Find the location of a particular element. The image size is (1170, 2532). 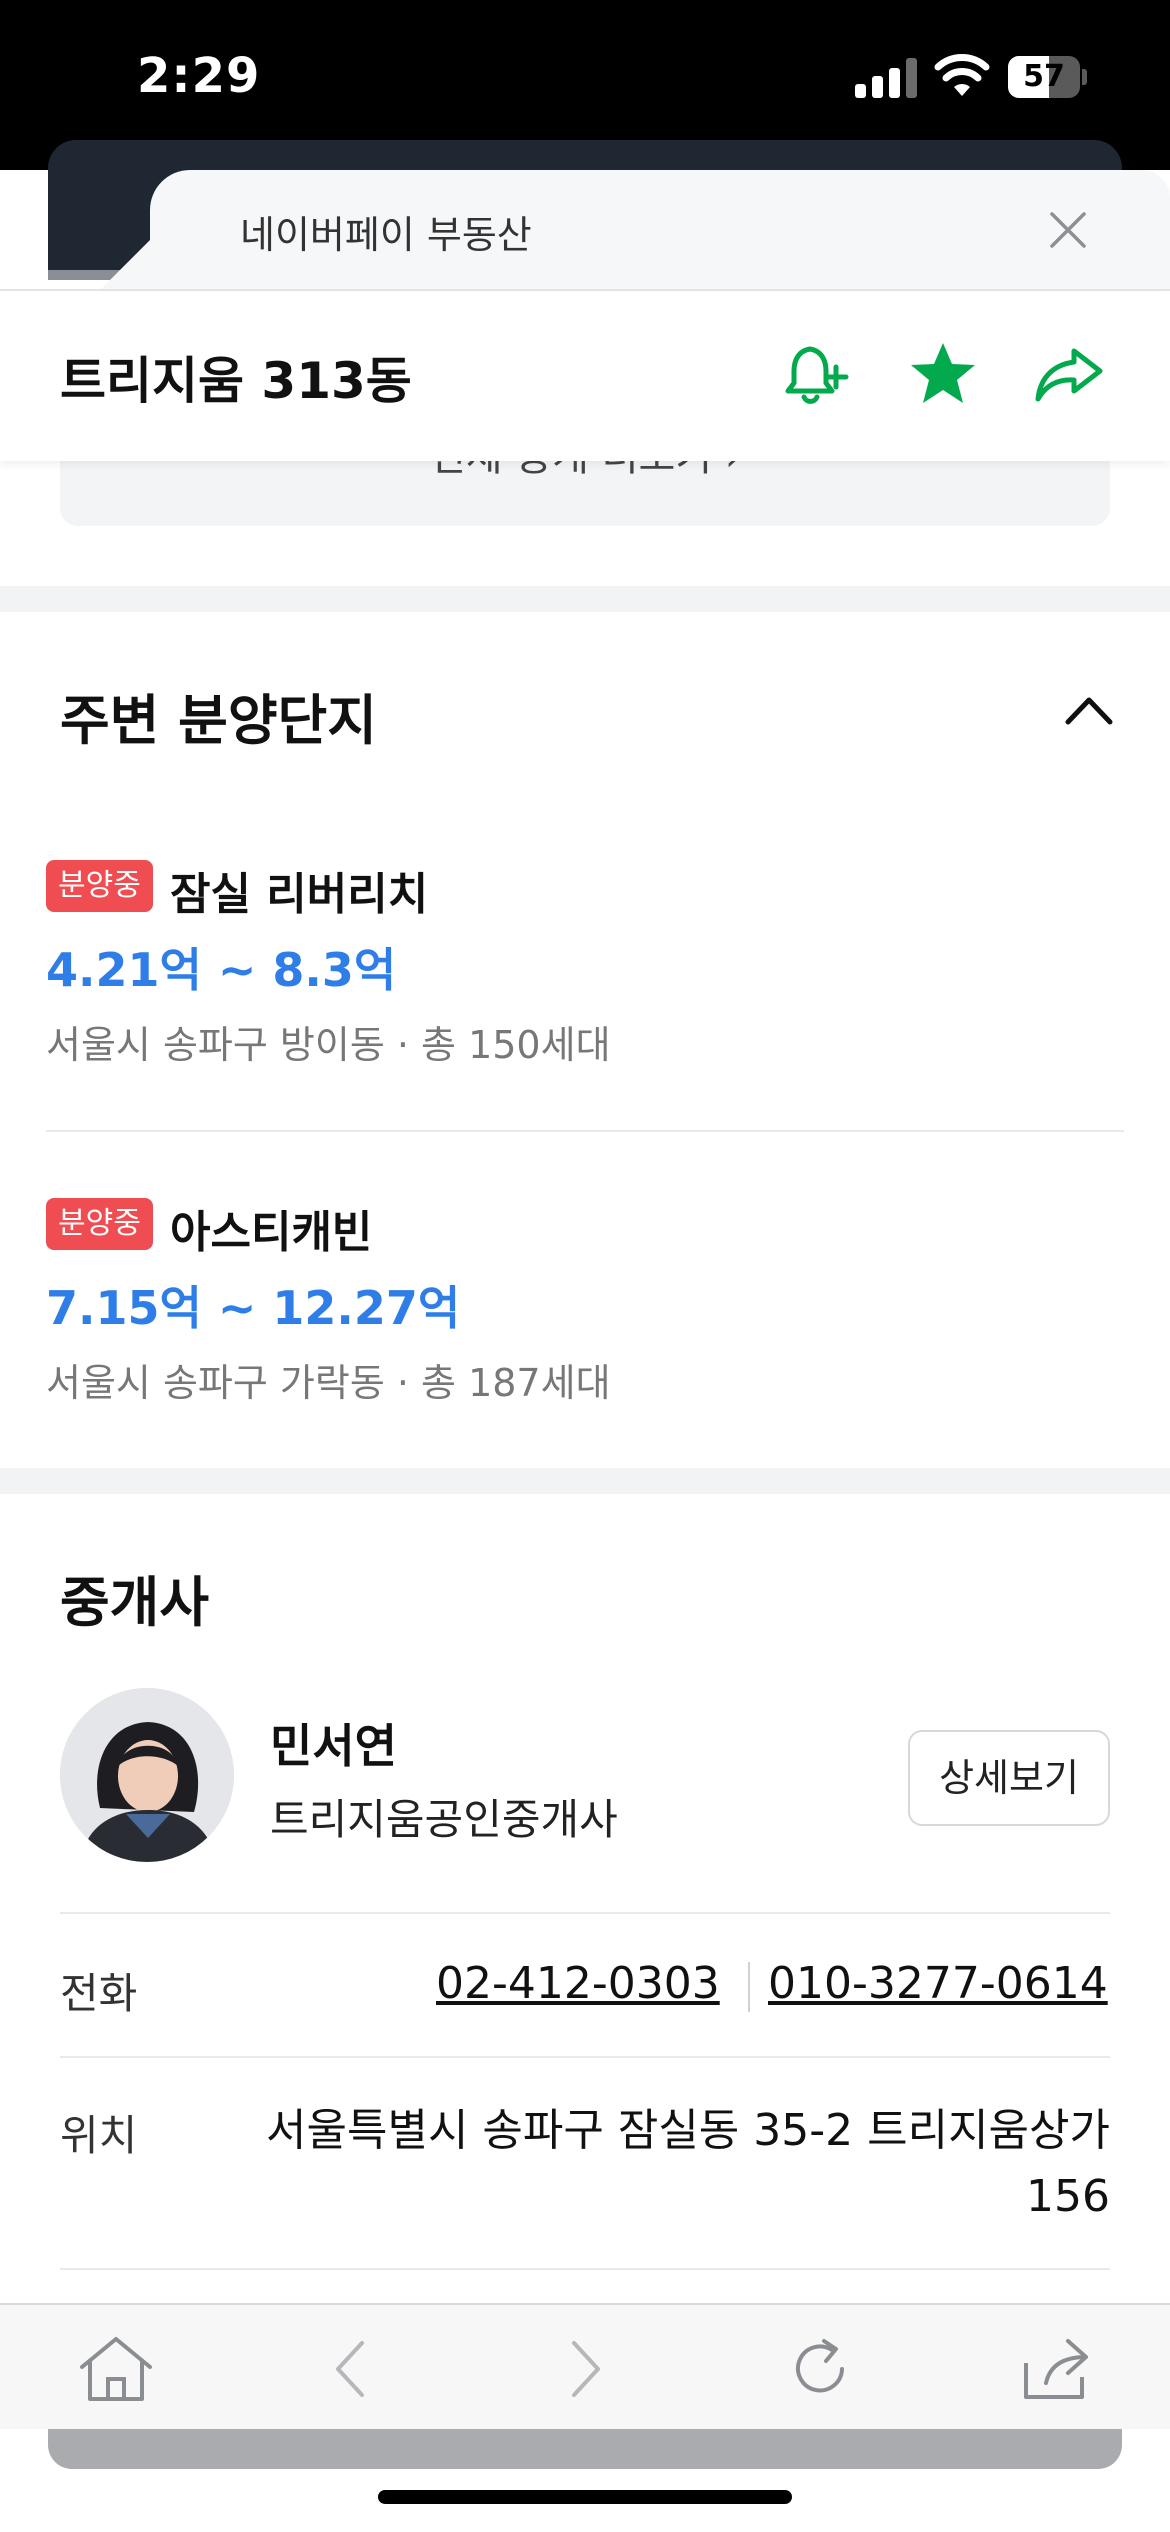

chevron-up-icon is located at coordinates (1089, 710).